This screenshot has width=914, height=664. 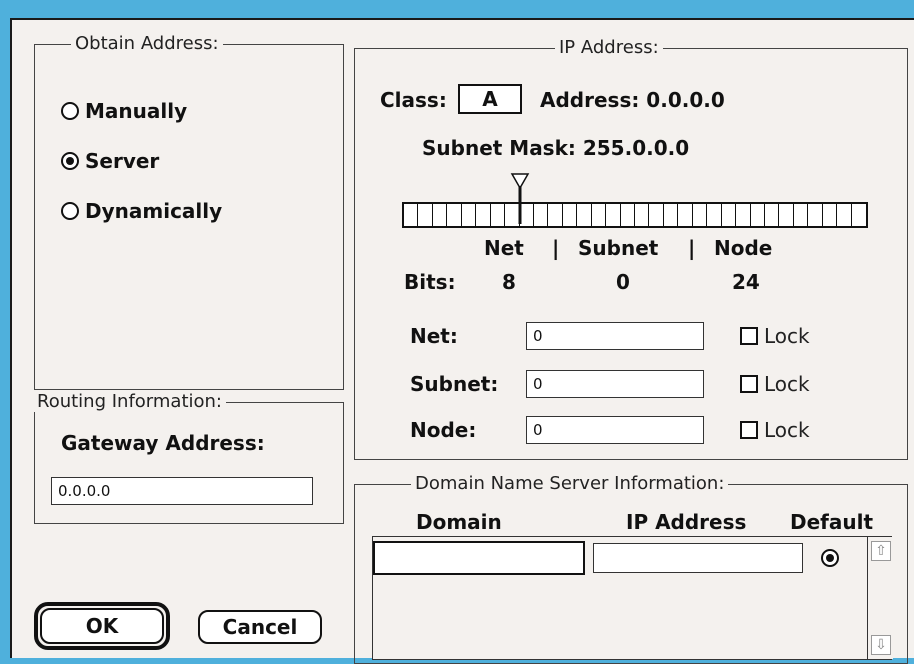 I want to click on dns-column-default: Default, so click(x=832, y=522).